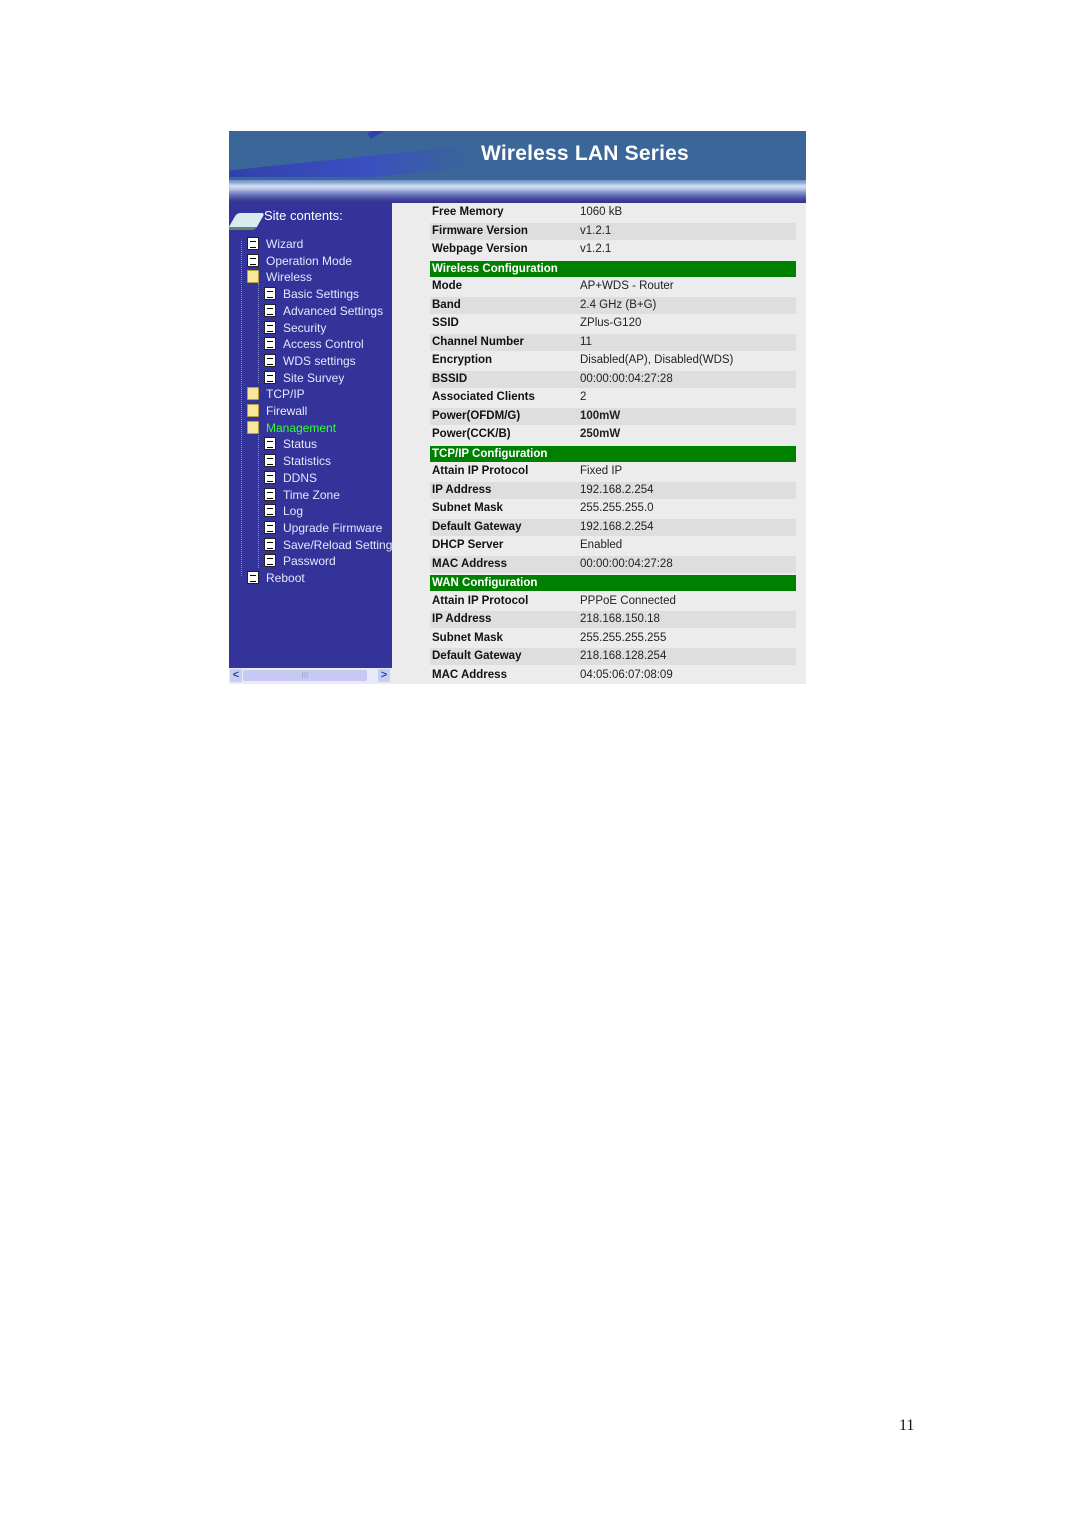 The image size is (1080, 1527). I want to click on status-row: Power(CCK/B) 250mW, so click(613, 434).